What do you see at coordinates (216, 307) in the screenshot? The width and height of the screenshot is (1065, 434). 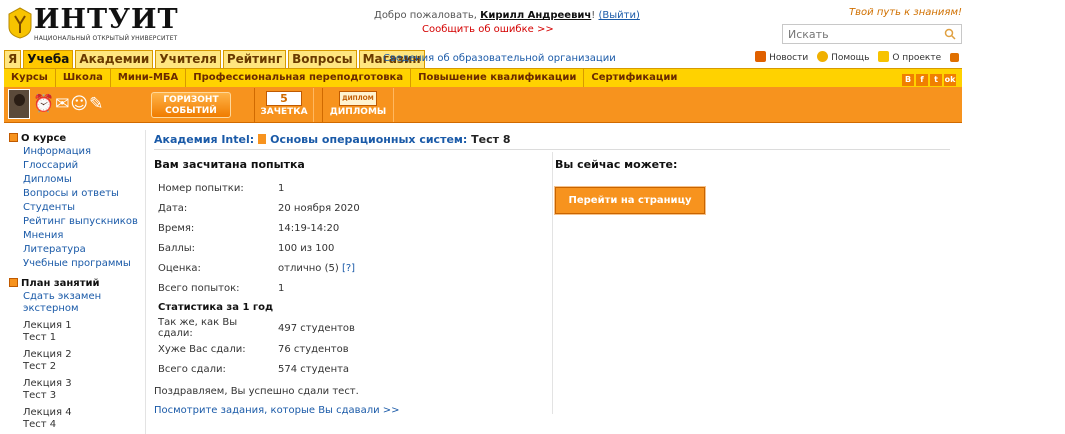 I see `stats-title: Статистика за 1 год` at bounding box center [216, 307].